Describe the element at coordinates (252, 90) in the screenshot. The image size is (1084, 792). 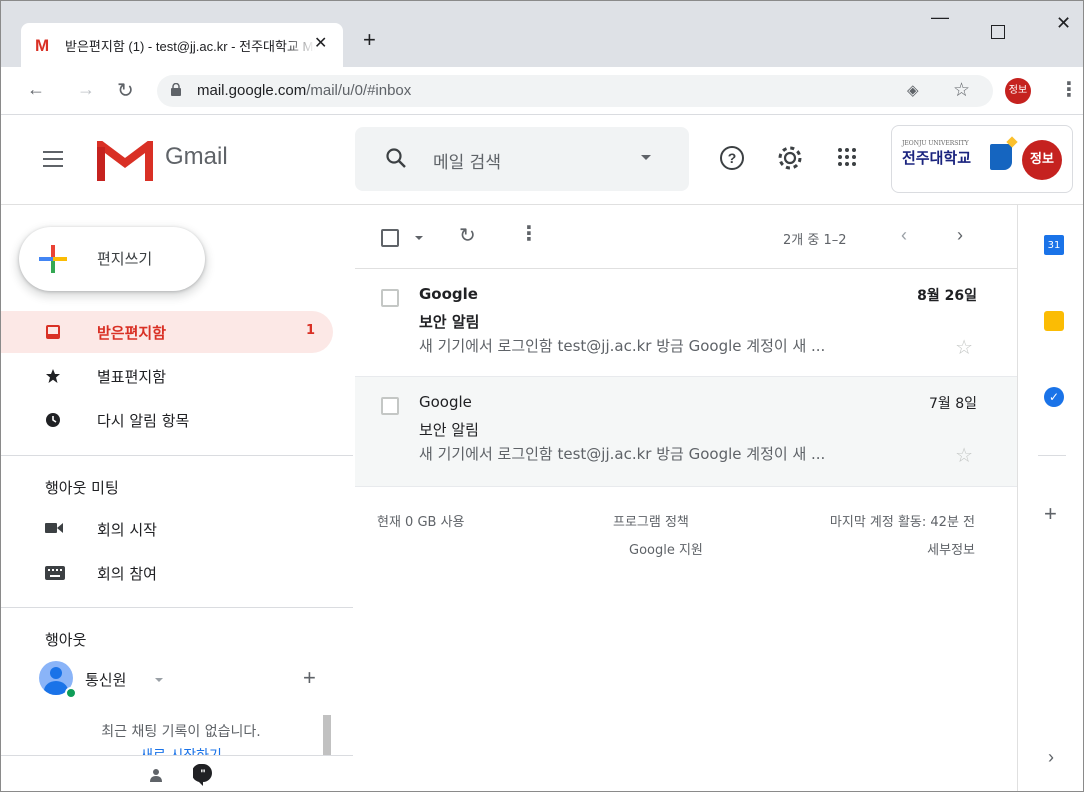
I see `url-host: mail.google.com` at that location.